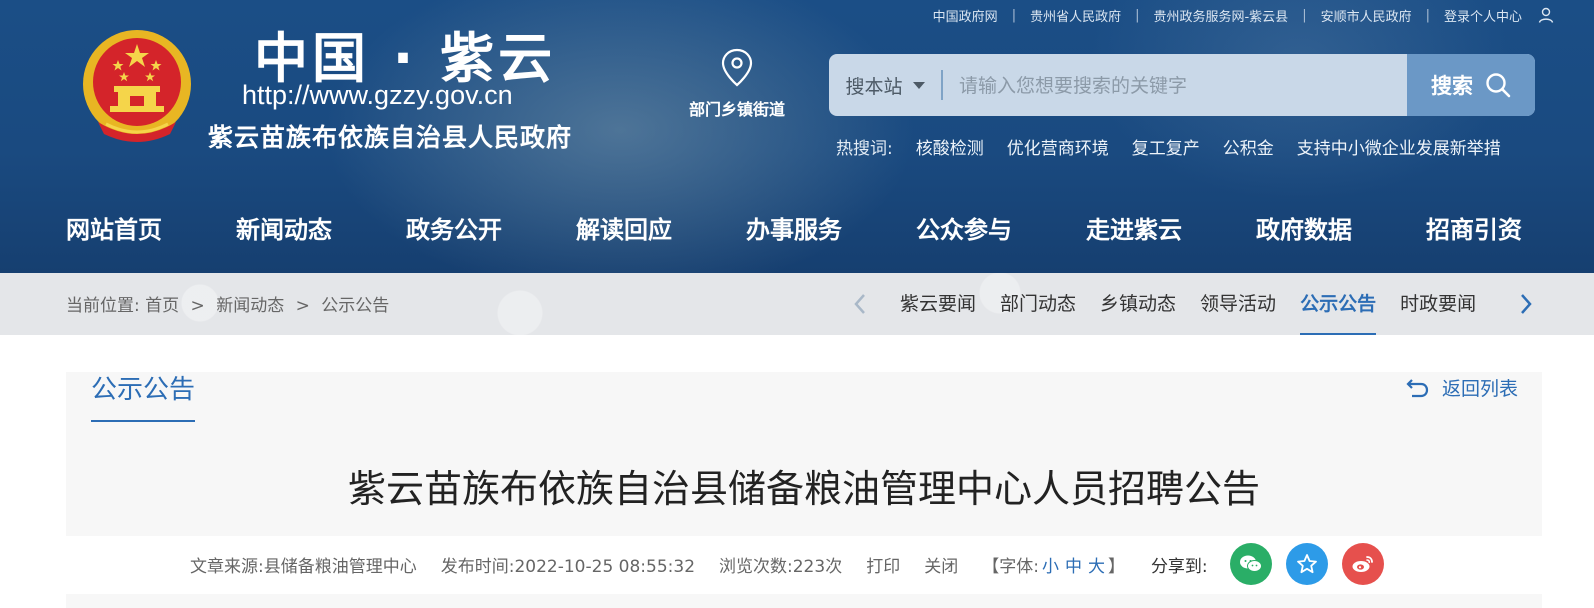 This screenshot has height=608, width=1594. What do you see at coordinates (1179, 566) in the screenshot?
I see `share-label: 分享到:` at bounding box center [1179, 566].